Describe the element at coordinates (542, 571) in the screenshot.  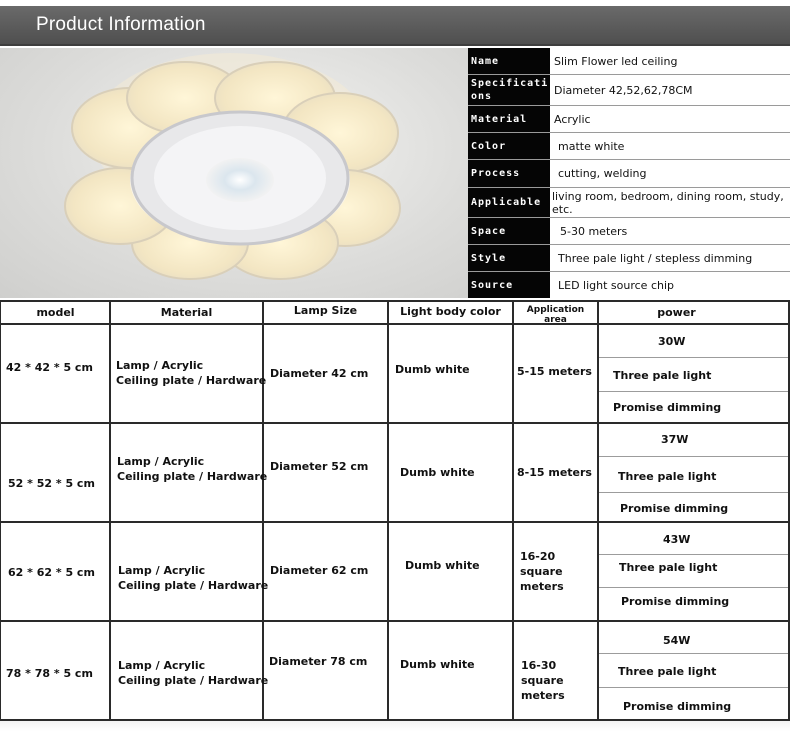
I see `table-cell-area: 16-20 square meters` at that location.